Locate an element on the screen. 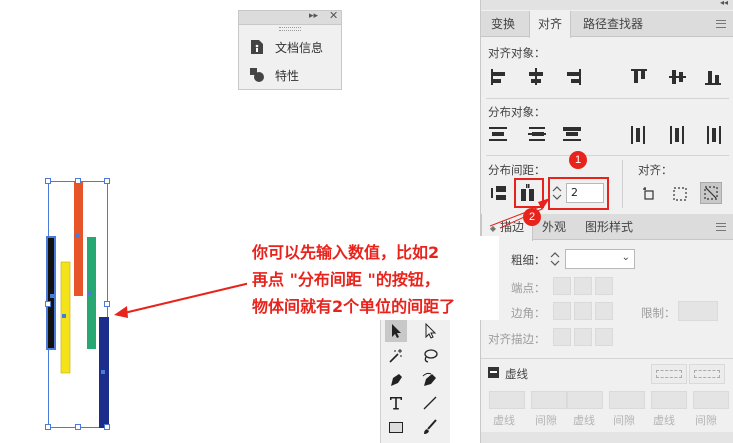 The image size is (733, 443). rectangle-tool-icon is located at coordinates (396, 427).